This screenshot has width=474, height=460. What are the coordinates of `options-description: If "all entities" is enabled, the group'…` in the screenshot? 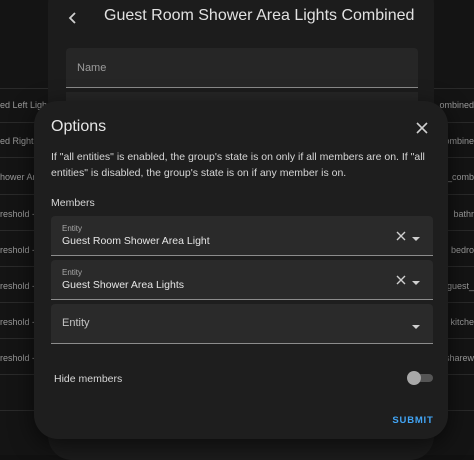 It's located at (238, 165).